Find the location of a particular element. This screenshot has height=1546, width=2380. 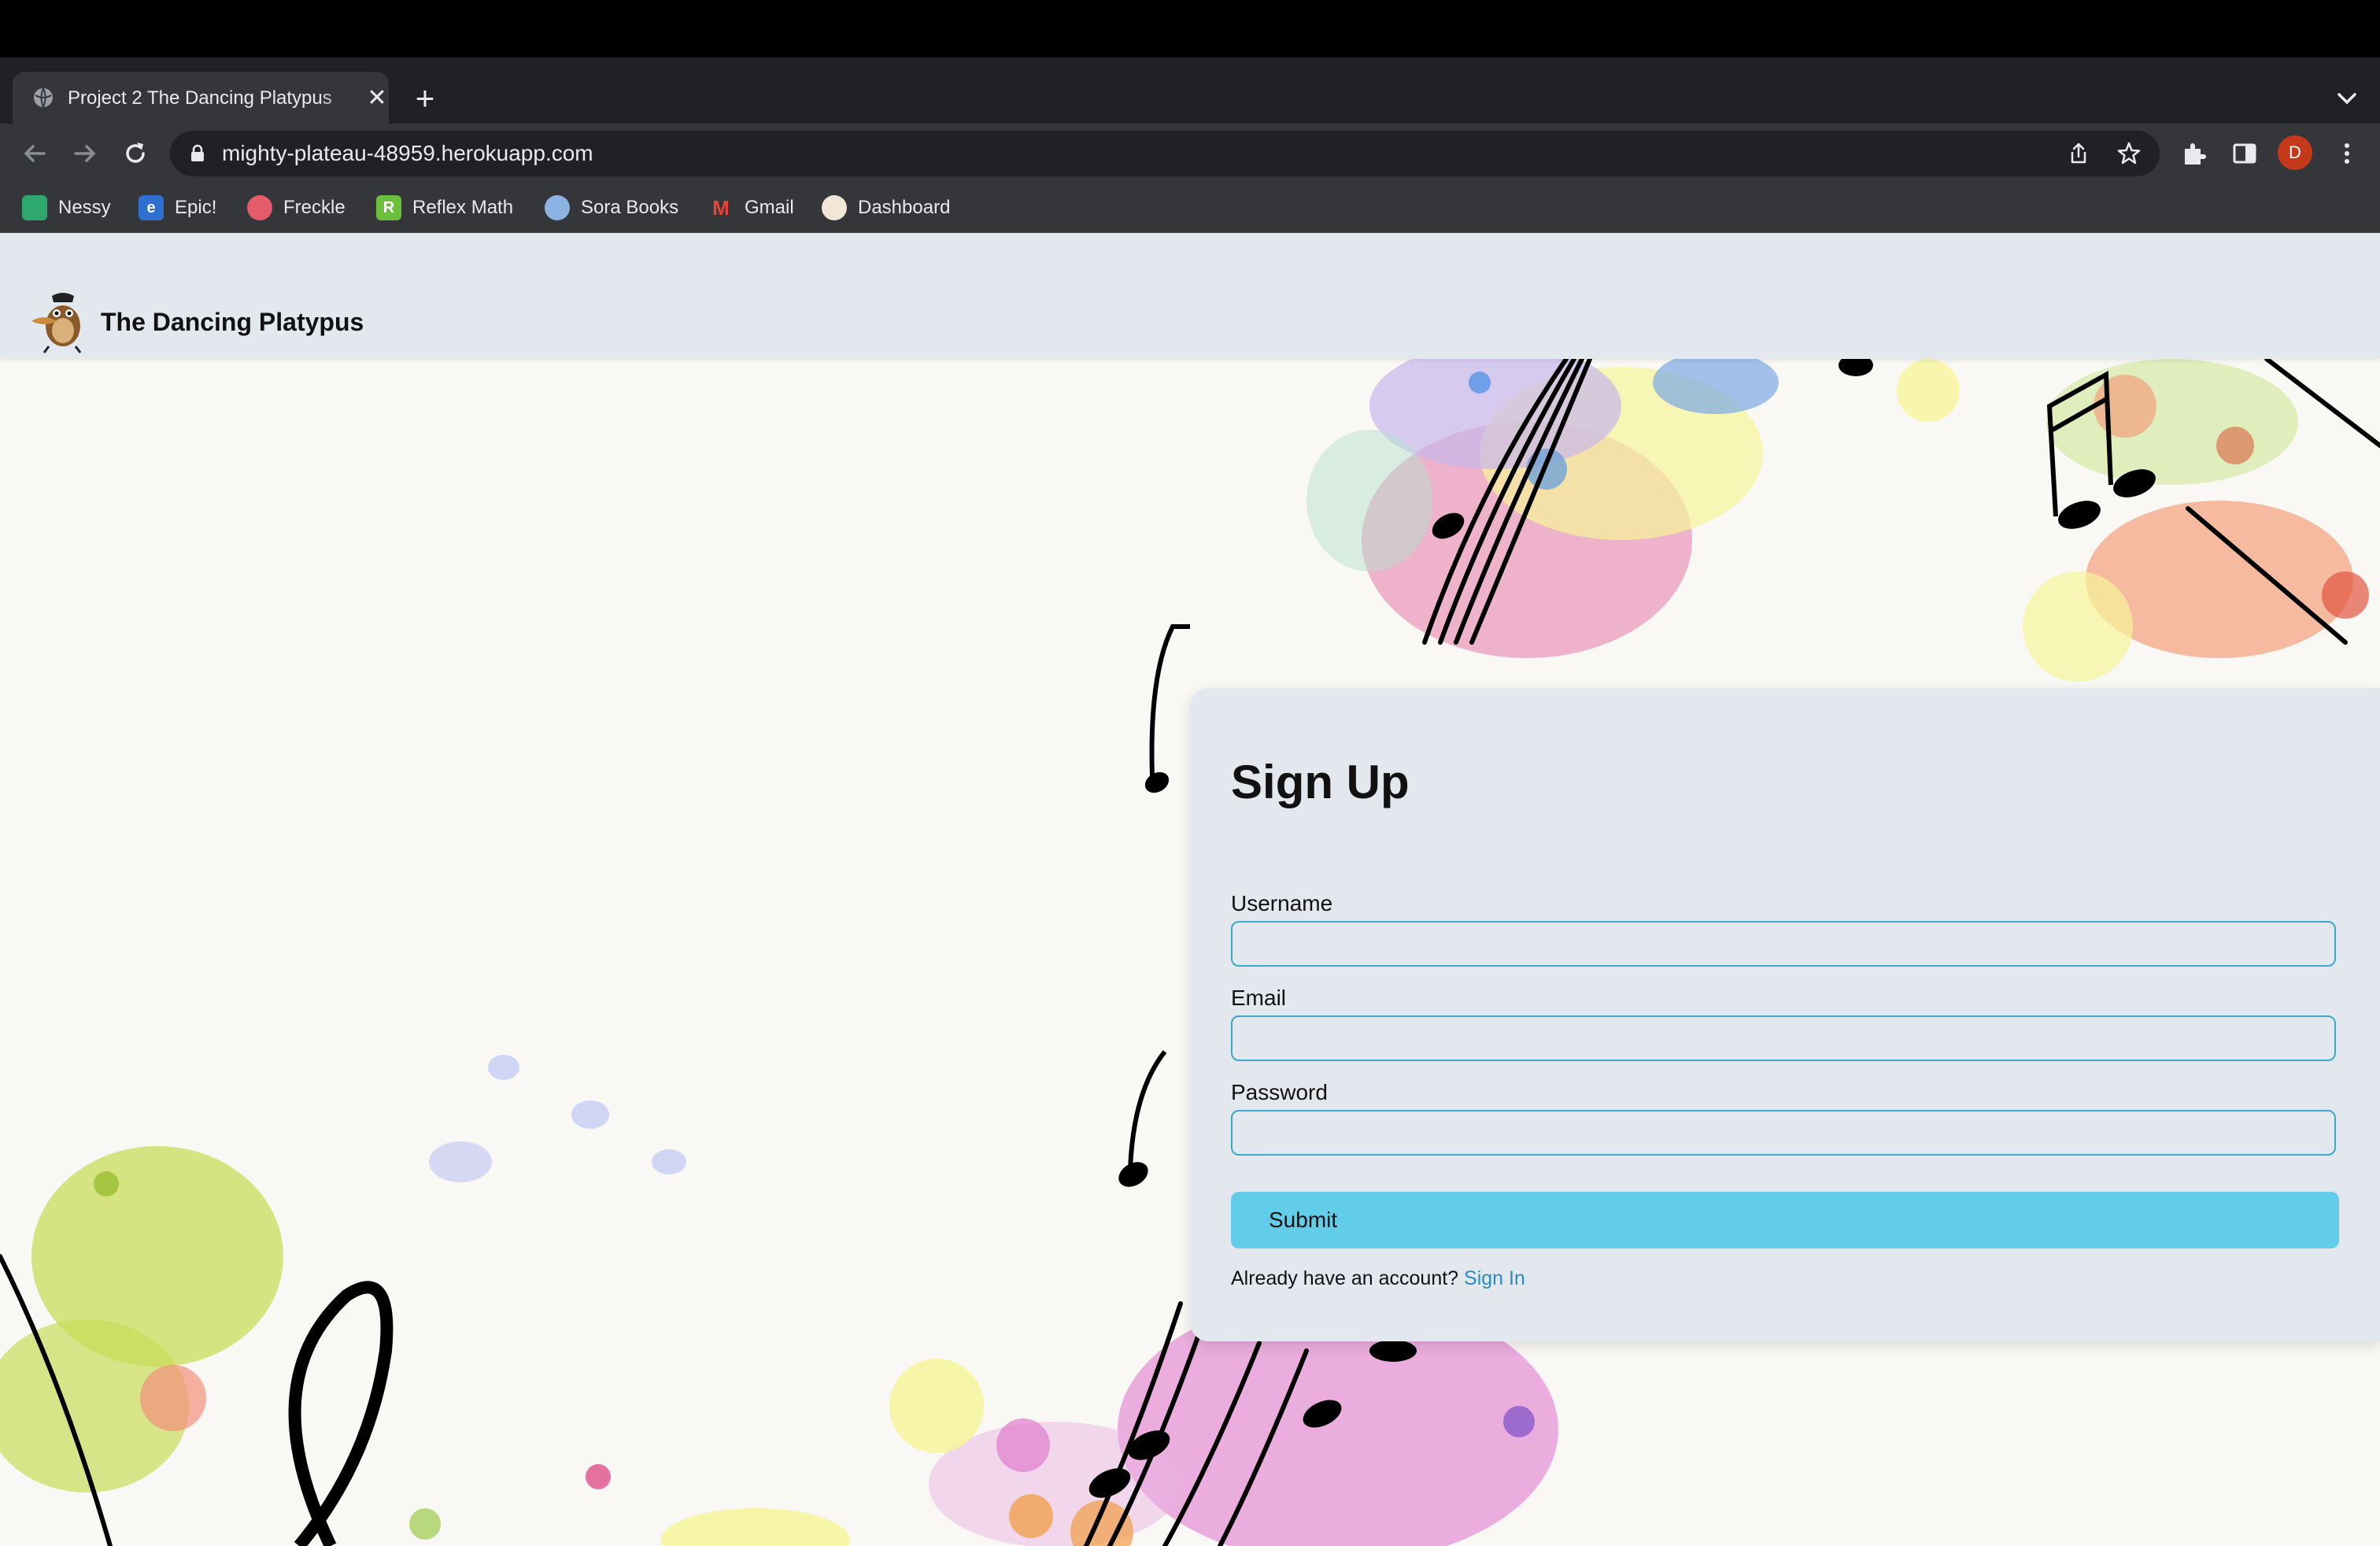

tab-search-chevron-icon is located at coordinates (2347, 98).